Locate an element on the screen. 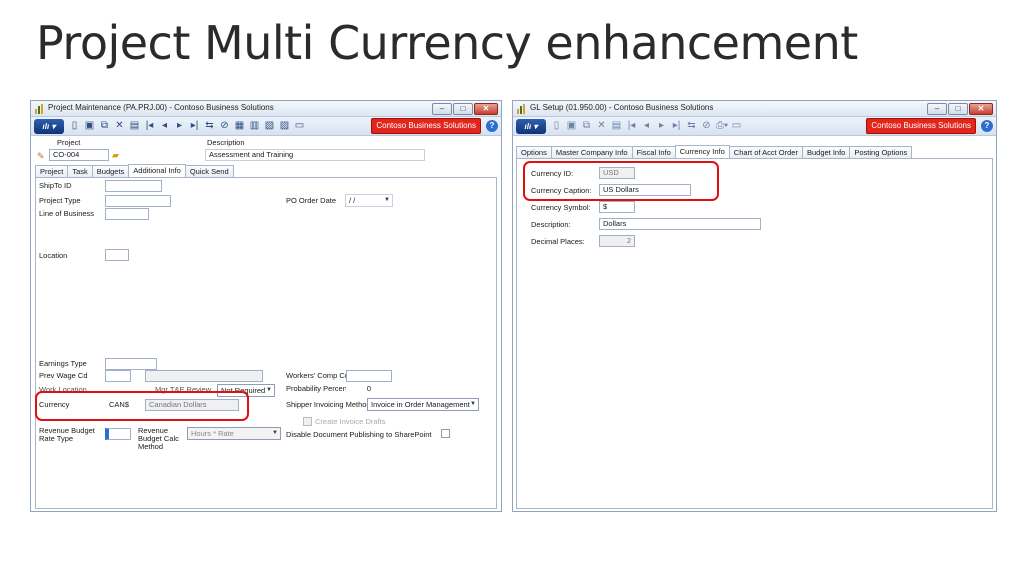  folder-icon: ▰ is located at coordinates (115, 155).